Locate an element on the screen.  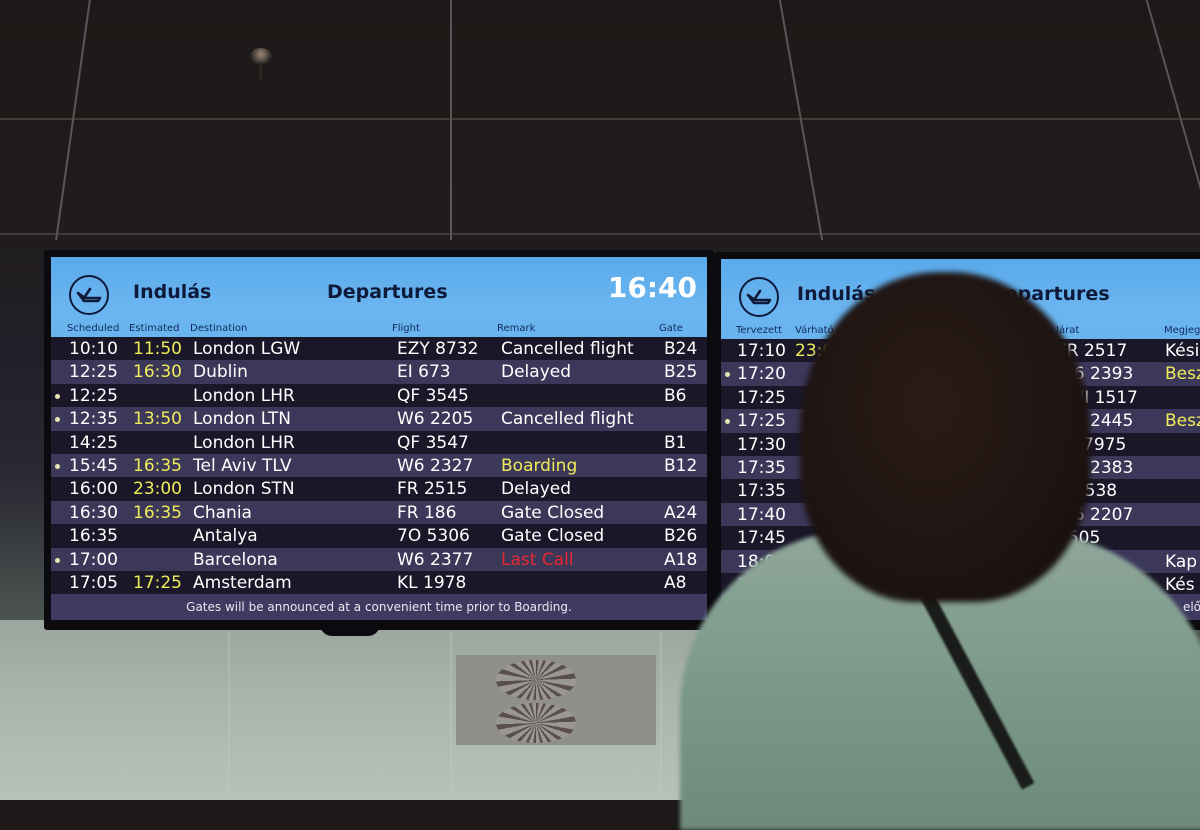
scheduled-time: 17:45 is located at coordinates (761, 538).